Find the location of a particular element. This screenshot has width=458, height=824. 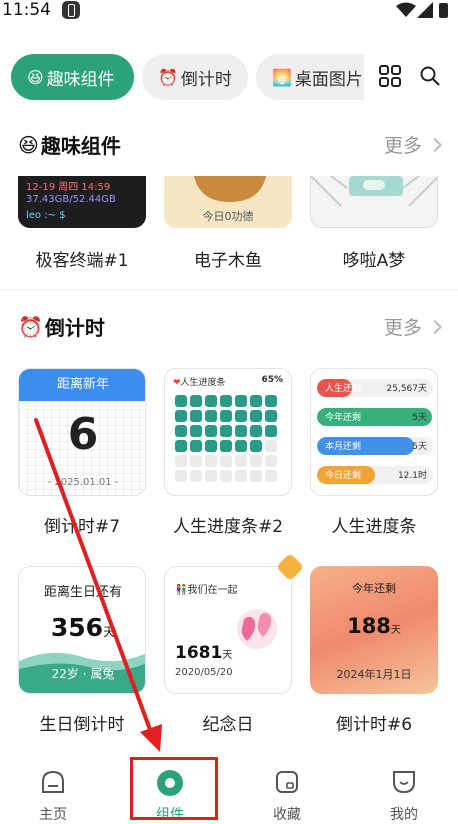

profile-icon is located at coordinates (404, 782).